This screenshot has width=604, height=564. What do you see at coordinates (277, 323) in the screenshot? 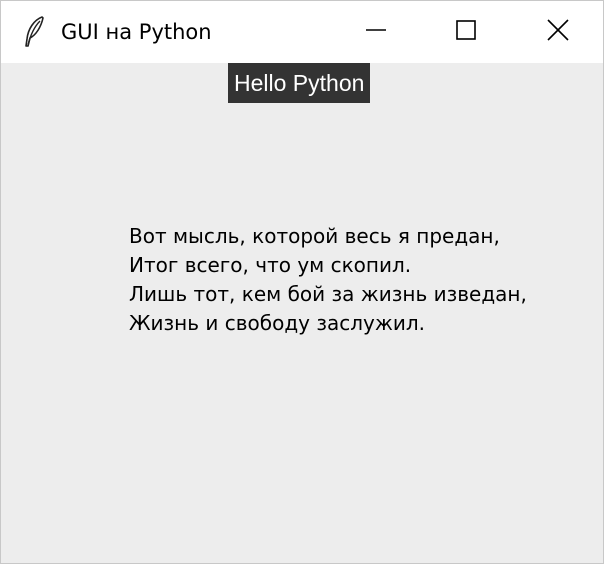
I see `poem-line: Жизнь и свободу заслужил.` at bounding box center [277, 323].